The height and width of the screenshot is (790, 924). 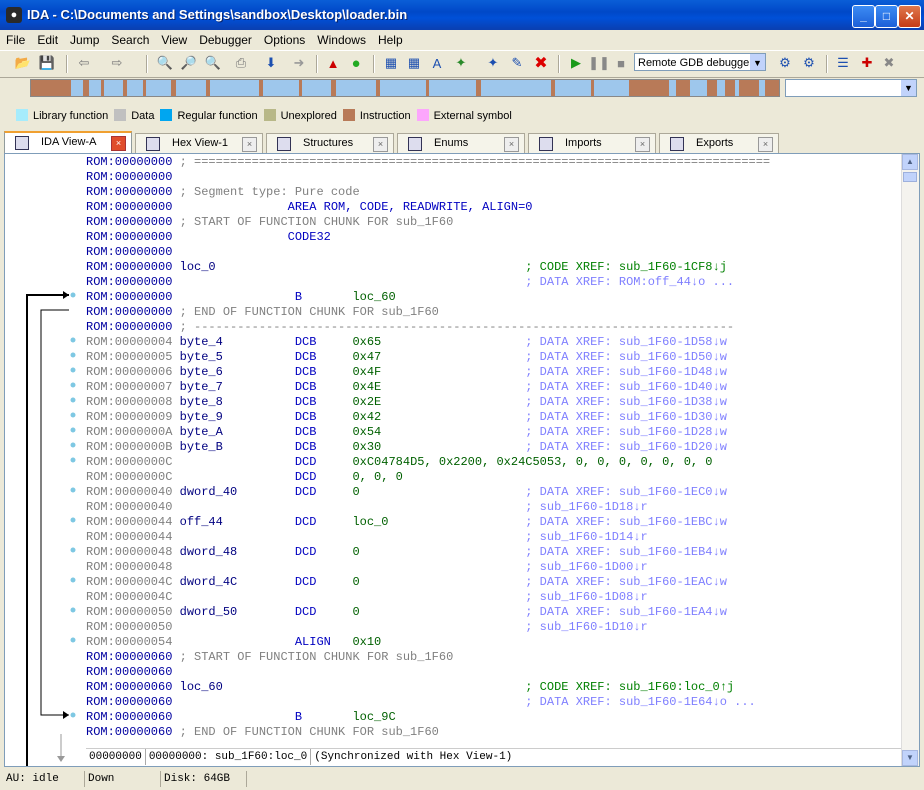 What do you see at coordinates (428, 567) in the screenshot?
I see `listing-row: ROM:00000048 ; sub_1F60-1D00↓r` at bounding box center [428, 567].